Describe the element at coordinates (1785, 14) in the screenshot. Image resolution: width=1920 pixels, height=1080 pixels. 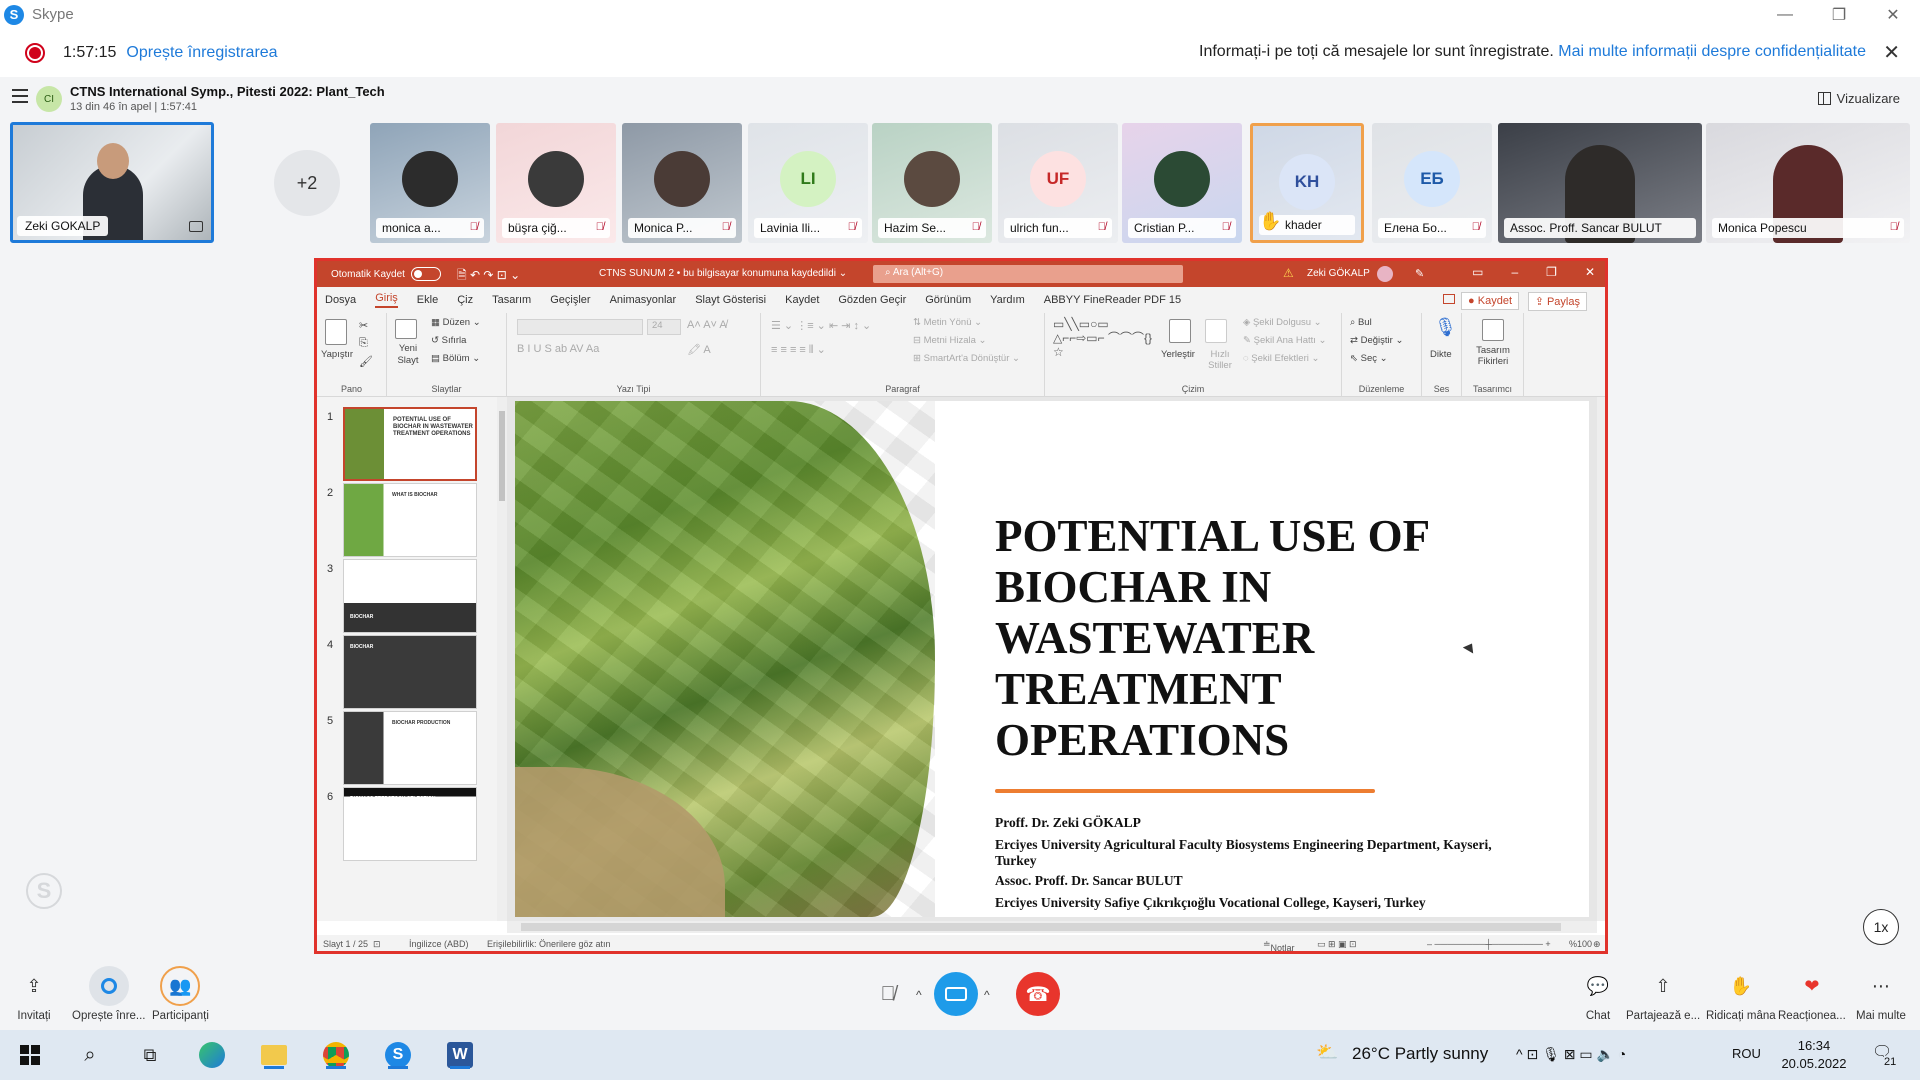
I see `minimize-button: —` at that location.